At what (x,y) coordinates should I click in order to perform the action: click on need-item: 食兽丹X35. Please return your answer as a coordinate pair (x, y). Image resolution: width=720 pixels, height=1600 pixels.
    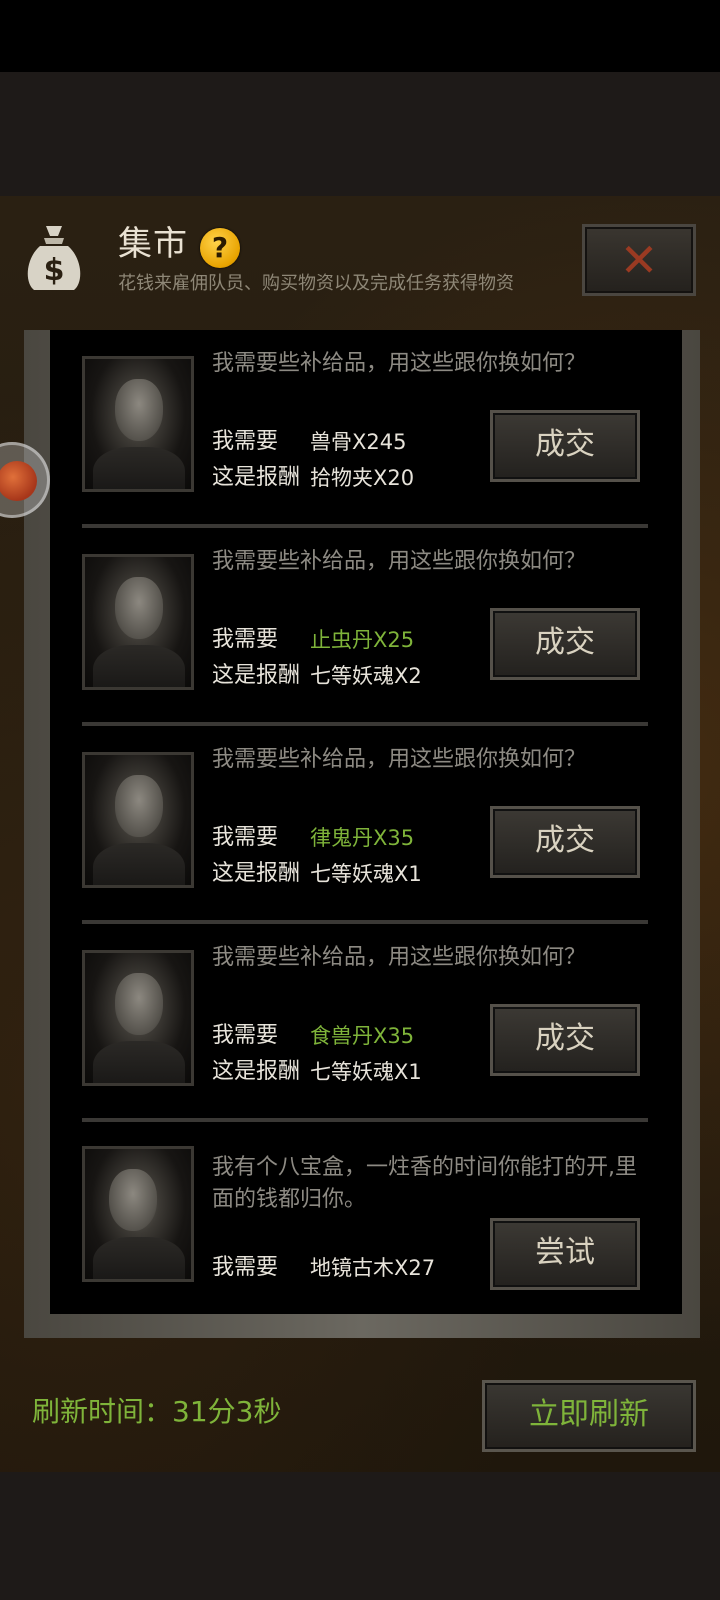
    Looking at the image, I should click on (362, 1036).